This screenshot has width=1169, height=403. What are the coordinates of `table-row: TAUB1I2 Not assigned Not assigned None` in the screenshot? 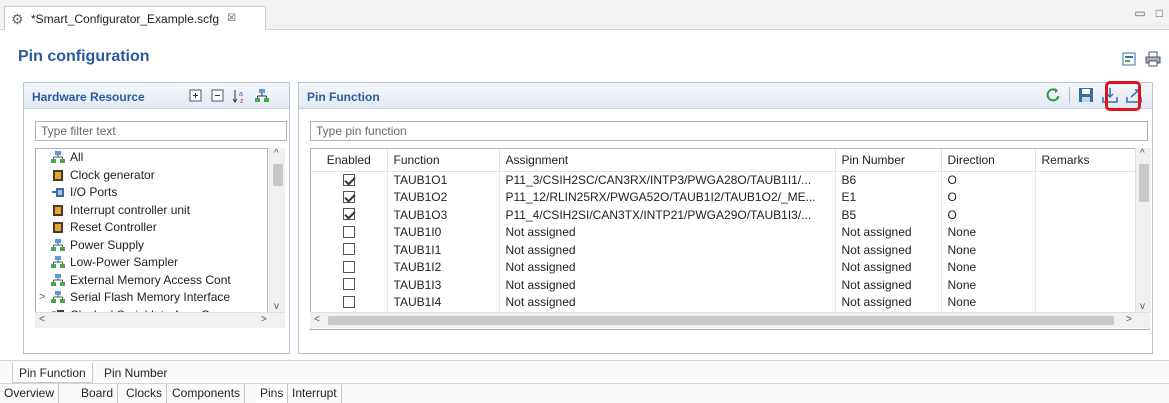 It's located at (723, 267).